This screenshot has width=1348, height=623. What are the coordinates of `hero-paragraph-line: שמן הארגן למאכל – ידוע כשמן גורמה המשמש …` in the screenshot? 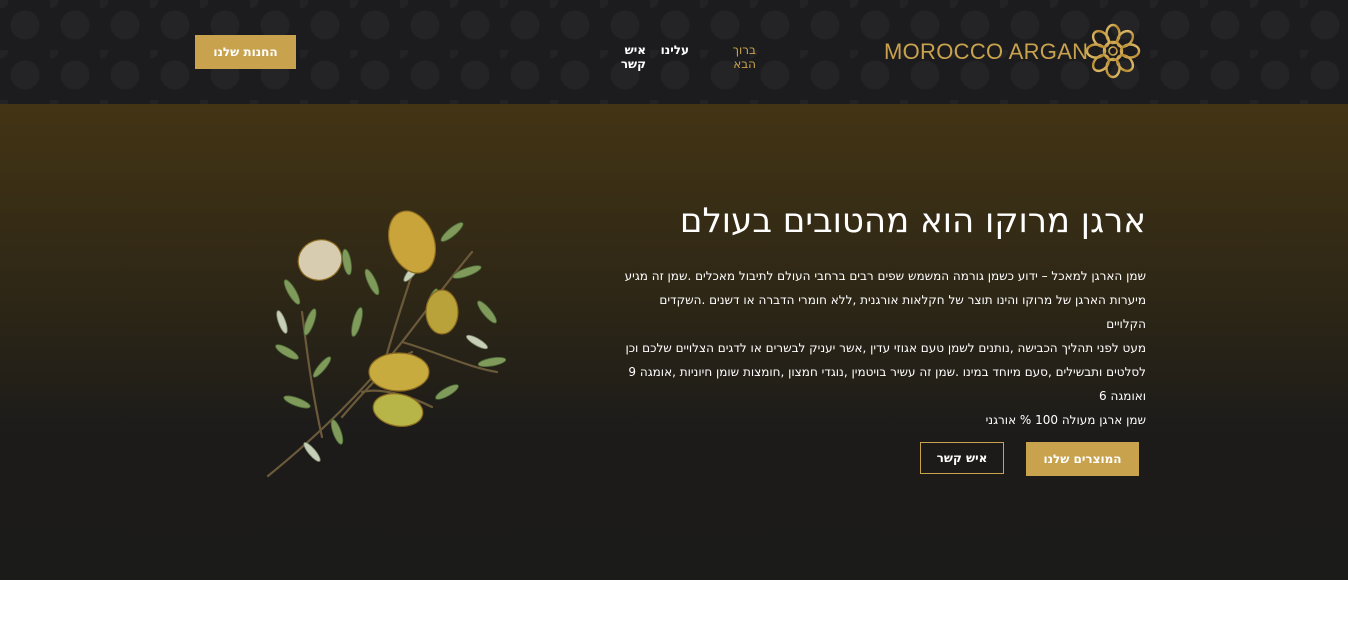 It's located at (885, 276).